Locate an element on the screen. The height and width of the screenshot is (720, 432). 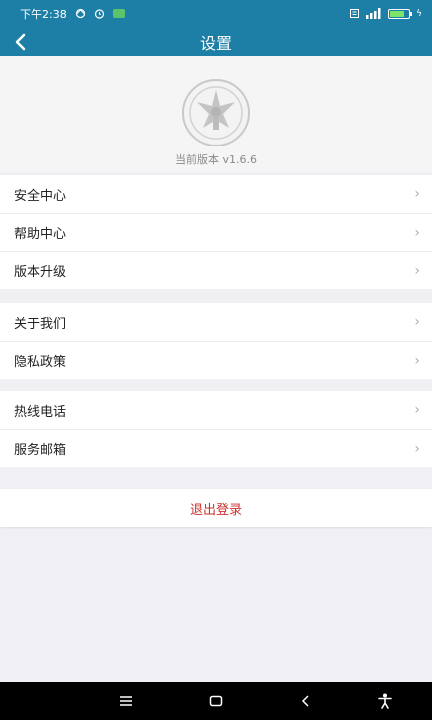
back-icon is located at coordinates (305, 701).